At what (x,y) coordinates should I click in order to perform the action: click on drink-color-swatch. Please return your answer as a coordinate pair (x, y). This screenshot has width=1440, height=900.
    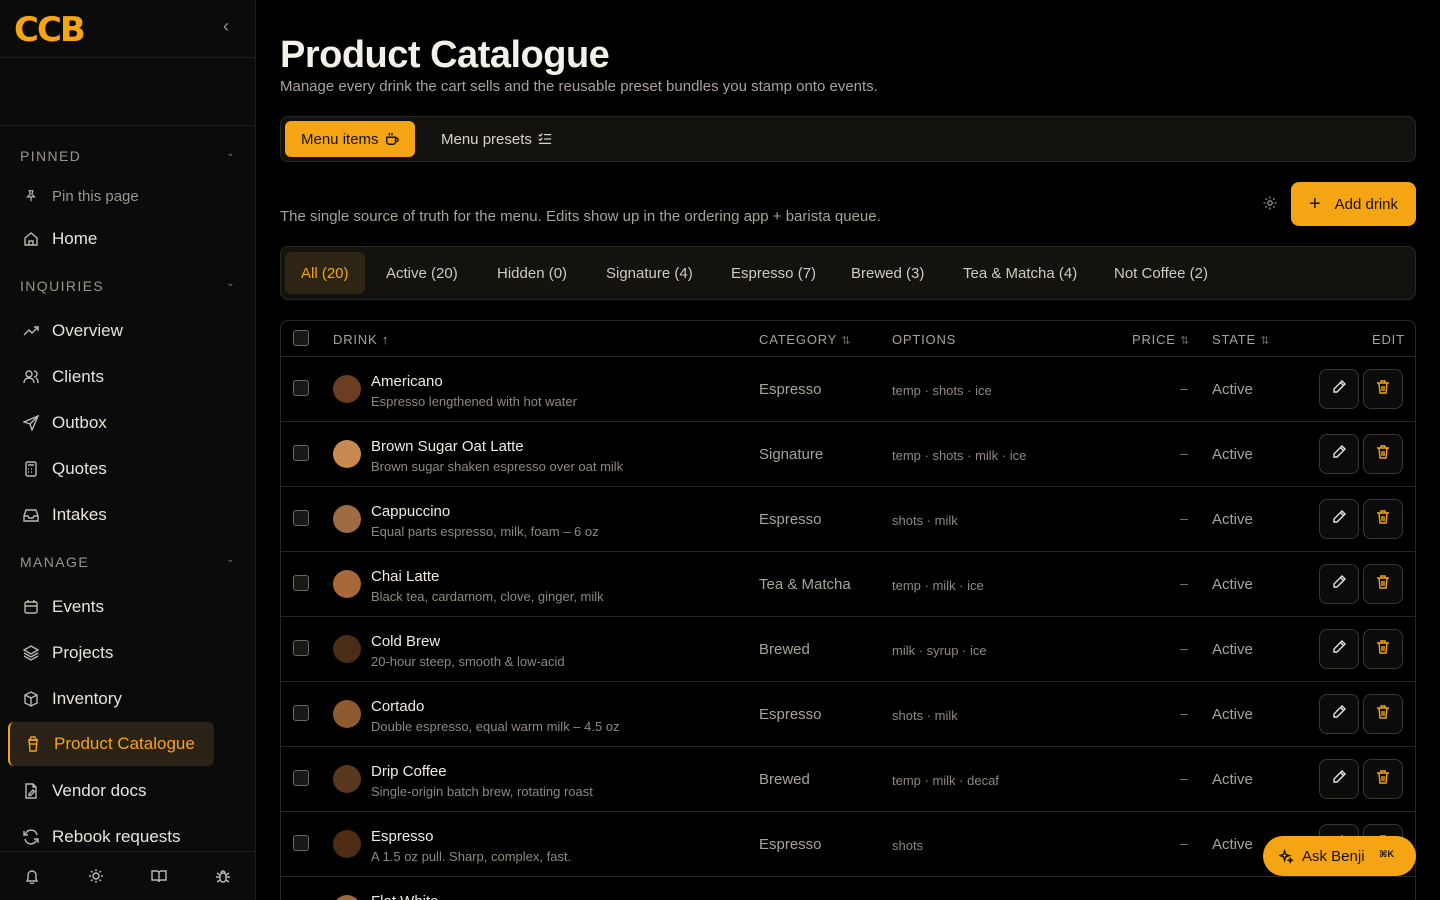
    Looking at the image, I should click on (347, 649).